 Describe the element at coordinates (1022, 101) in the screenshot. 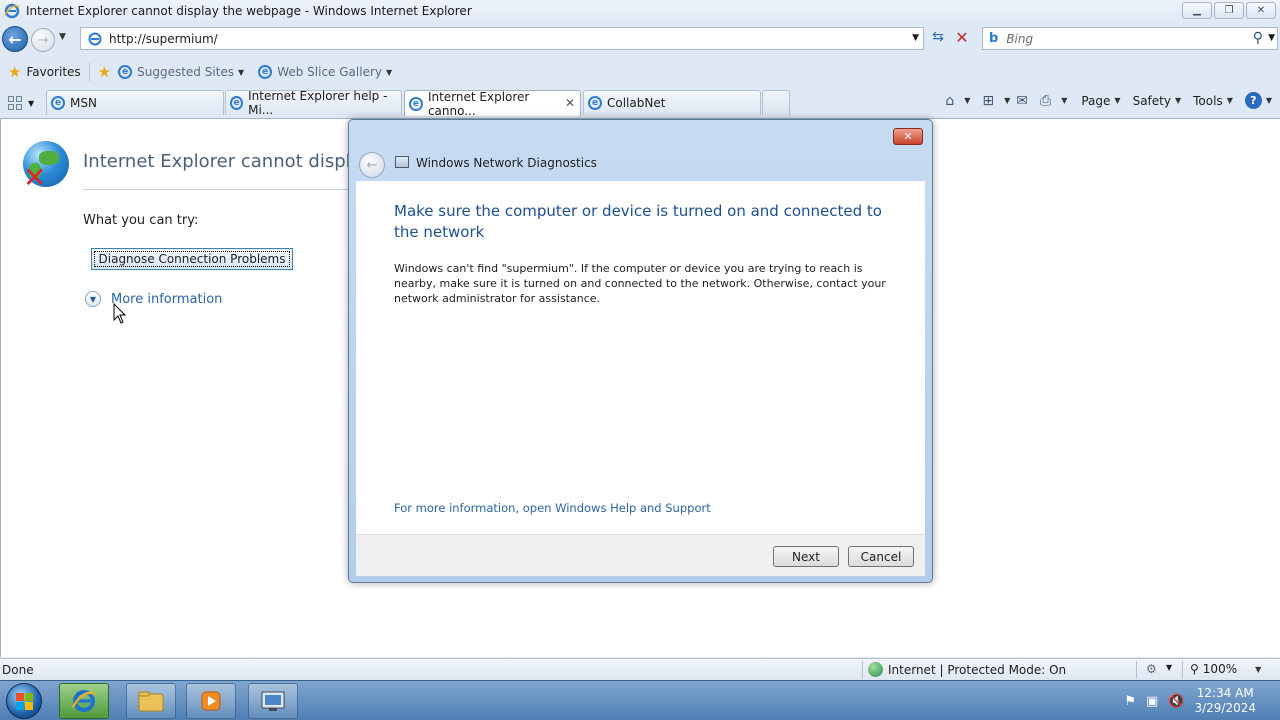

I see `read-mail-icon: ✉` at that location.